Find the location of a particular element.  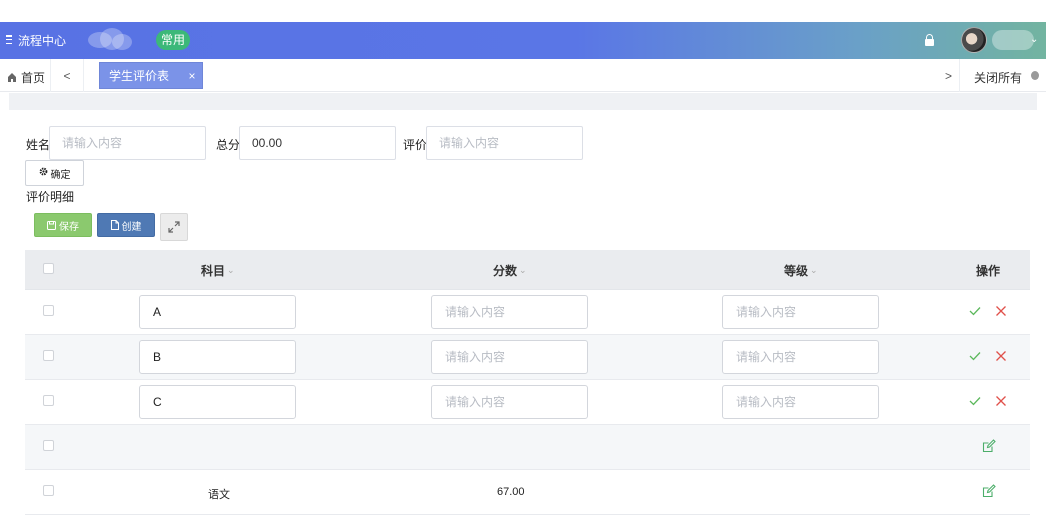

column-header-actions: 操作 is located at coordinates (988, 271).